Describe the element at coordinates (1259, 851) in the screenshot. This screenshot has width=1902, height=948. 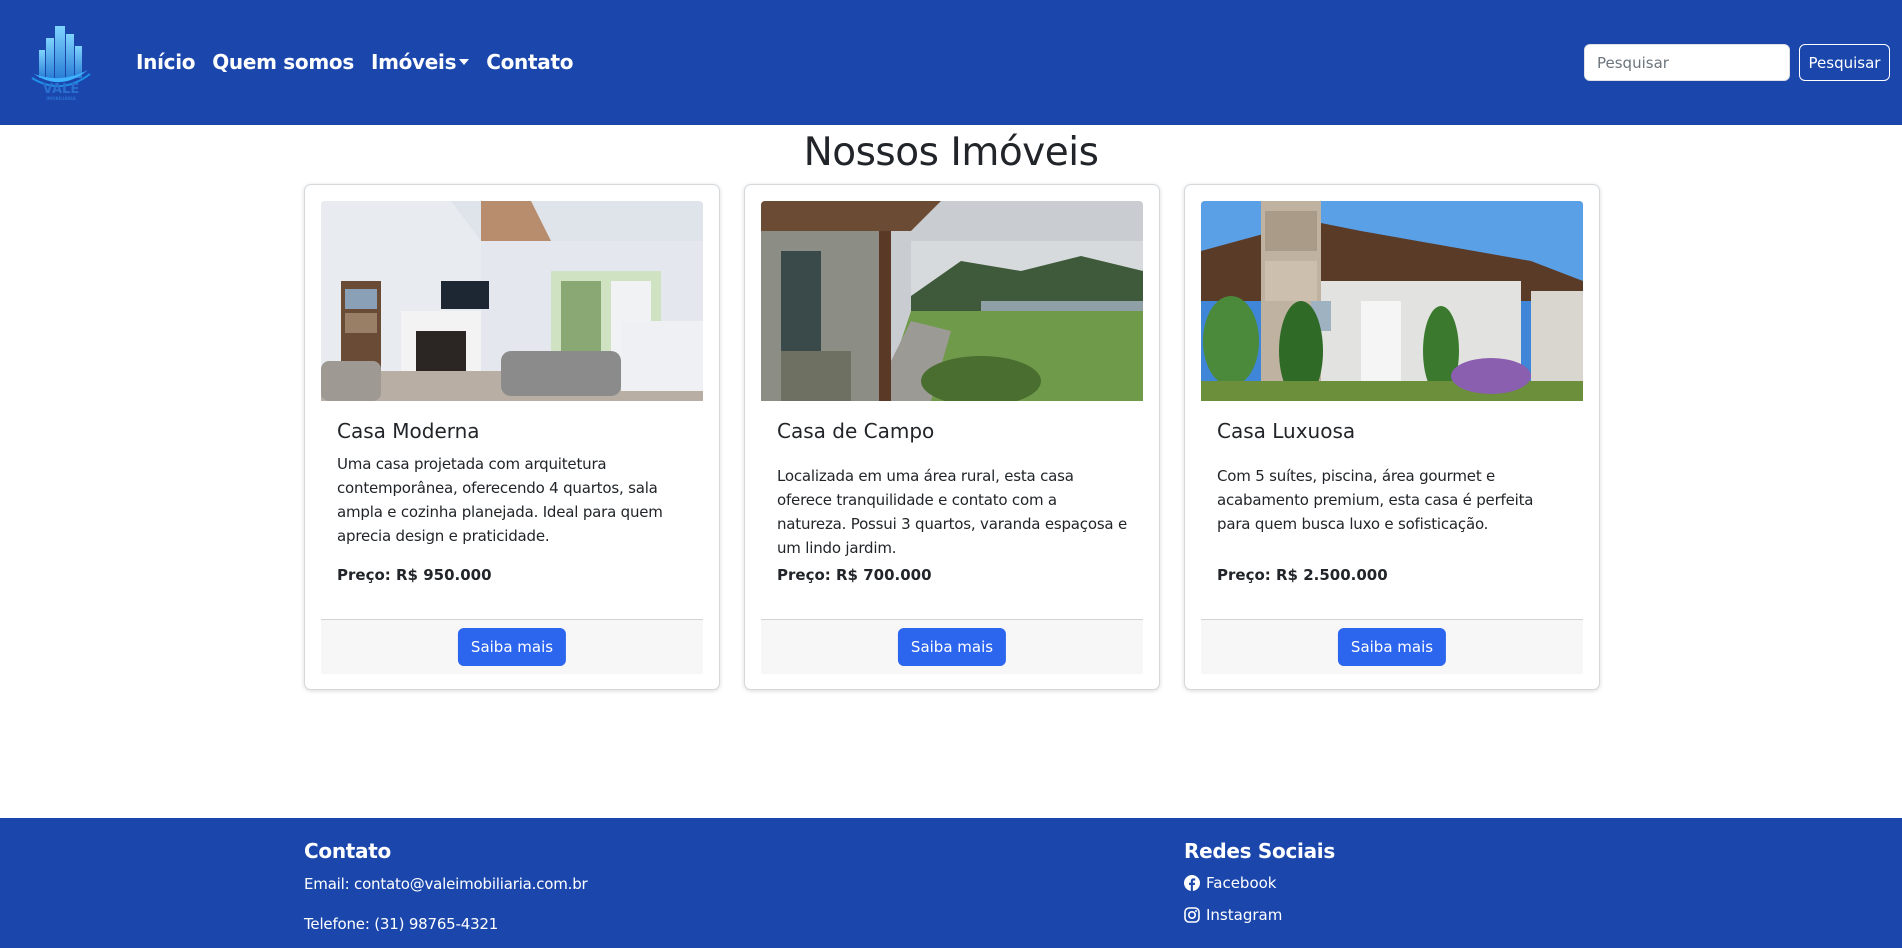
I see `footer-social-heading: Redes Sociais` at that location.